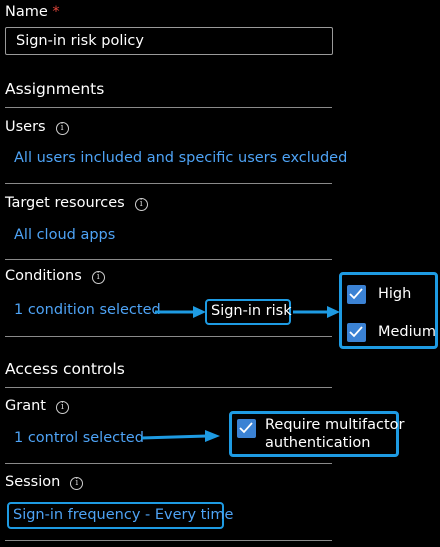  I want to click on require-mfa-callout: Require multifactor authentication, so click(316, 434).